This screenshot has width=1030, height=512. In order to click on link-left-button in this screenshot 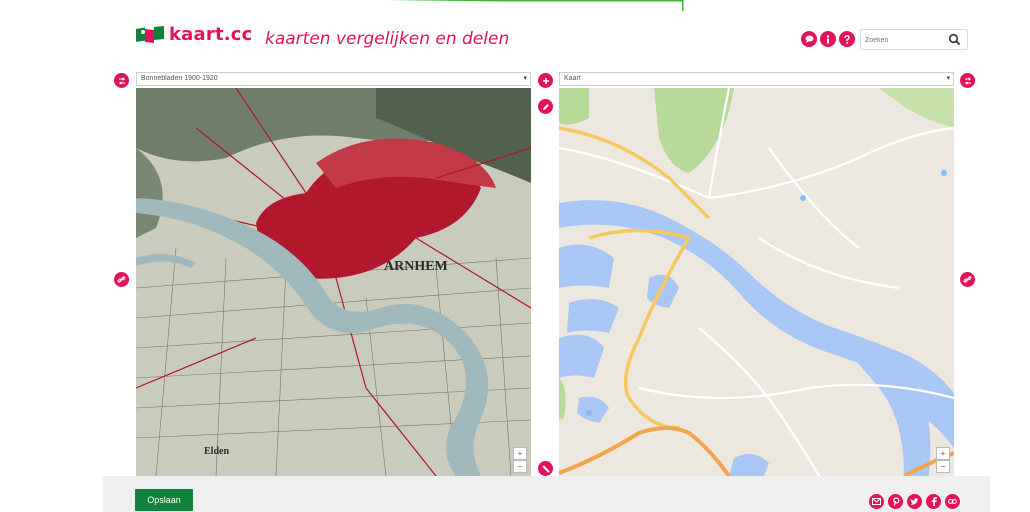, I will do `click(121, 279)`.